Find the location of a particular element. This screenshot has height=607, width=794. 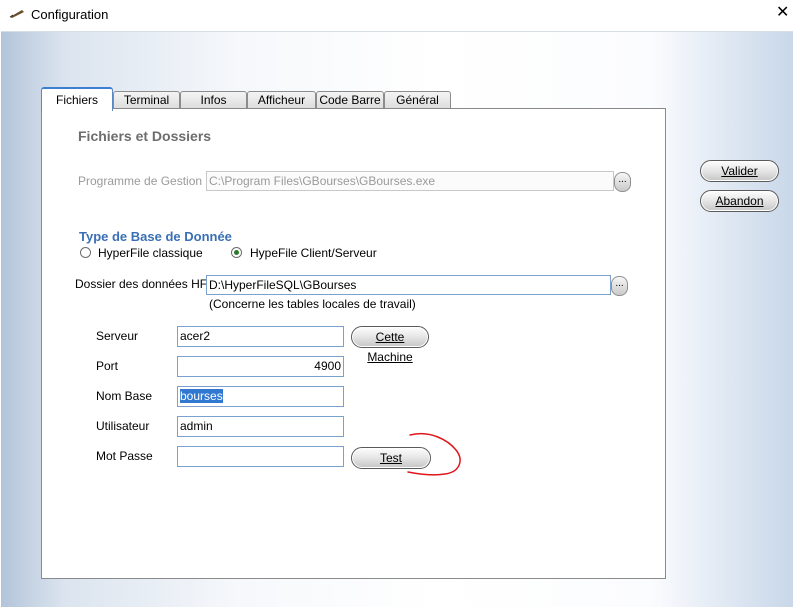

radio-hyperfile-classique is located at coordinates (85, 252).